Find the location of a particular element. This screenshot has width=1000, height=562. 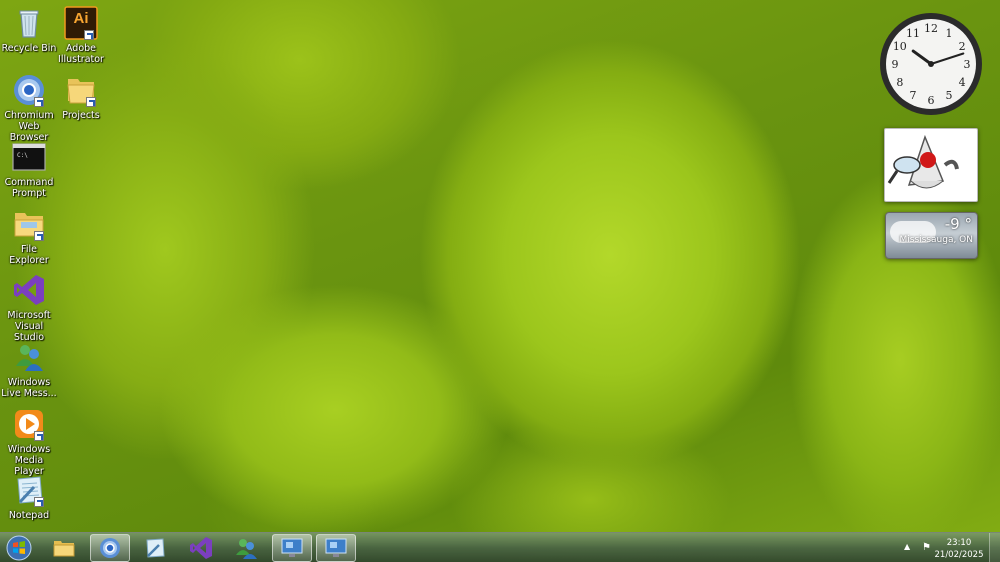

clock-numeral: 5 is located at coordinates (949, 95).